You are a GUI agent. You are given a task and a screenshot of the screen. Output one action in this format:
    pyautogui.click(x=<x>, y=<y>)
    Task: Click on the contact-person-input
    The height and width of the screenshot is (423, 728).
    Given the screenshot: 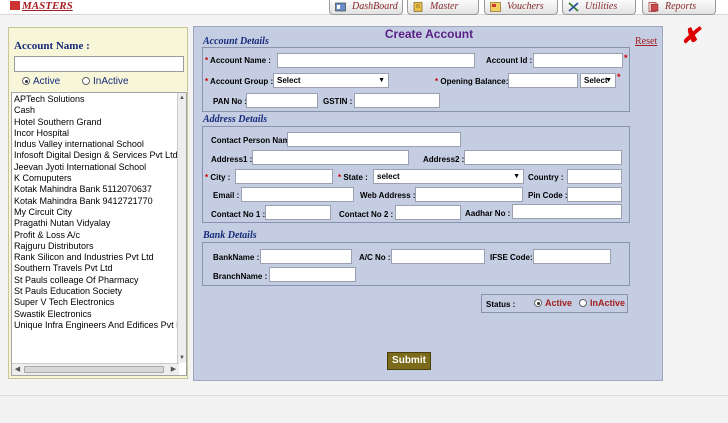 What is the action you would take?
    pyautogui.click(x=374, y=139)
    